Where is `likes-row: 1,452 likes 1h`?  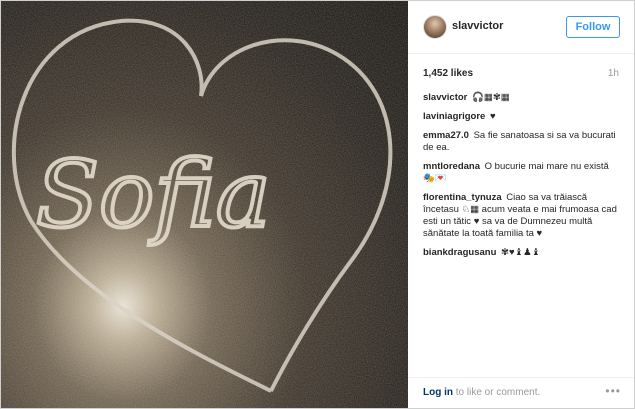
likes-row: 1,452 likes 1h is located at coordinates (521, 73).